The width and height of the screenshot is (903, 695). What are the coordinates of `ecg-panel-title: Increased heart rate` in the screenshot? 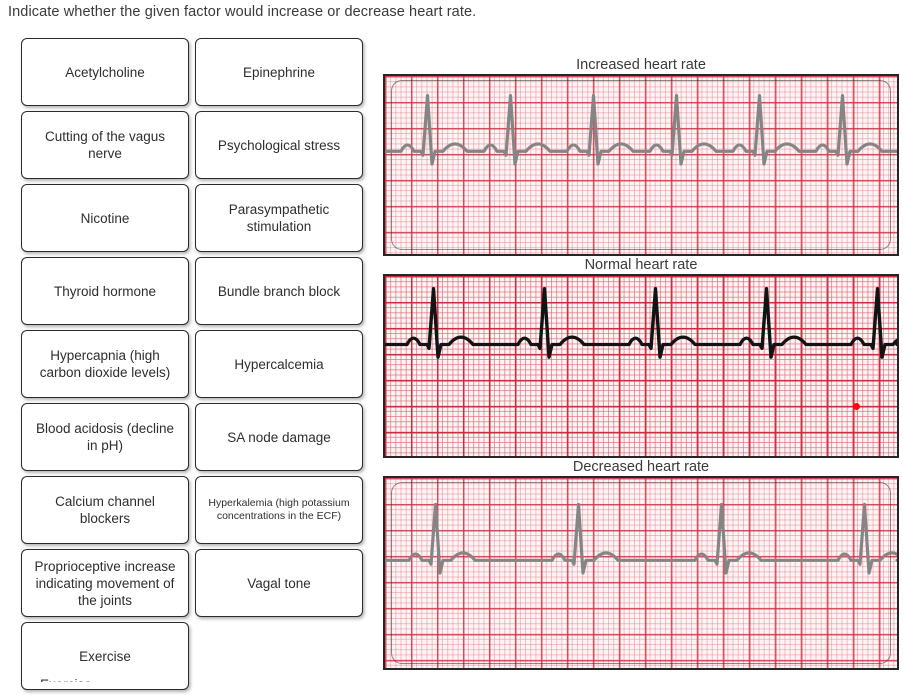 It's located at (641, 65).